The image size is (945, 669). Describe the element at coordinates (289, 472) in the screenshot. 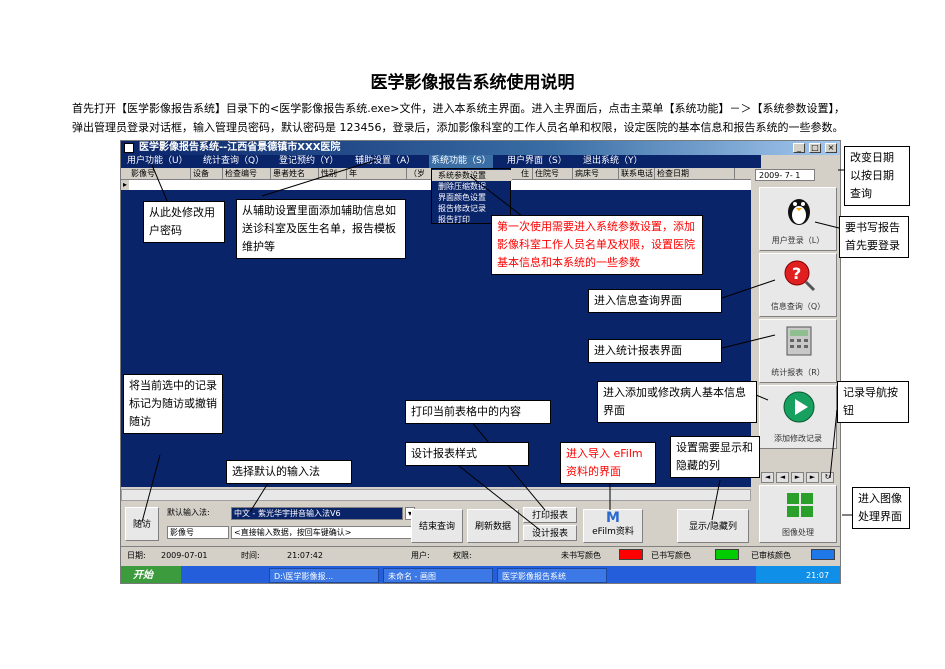

I see `callout-input: 选择默认的输入法` at that location.